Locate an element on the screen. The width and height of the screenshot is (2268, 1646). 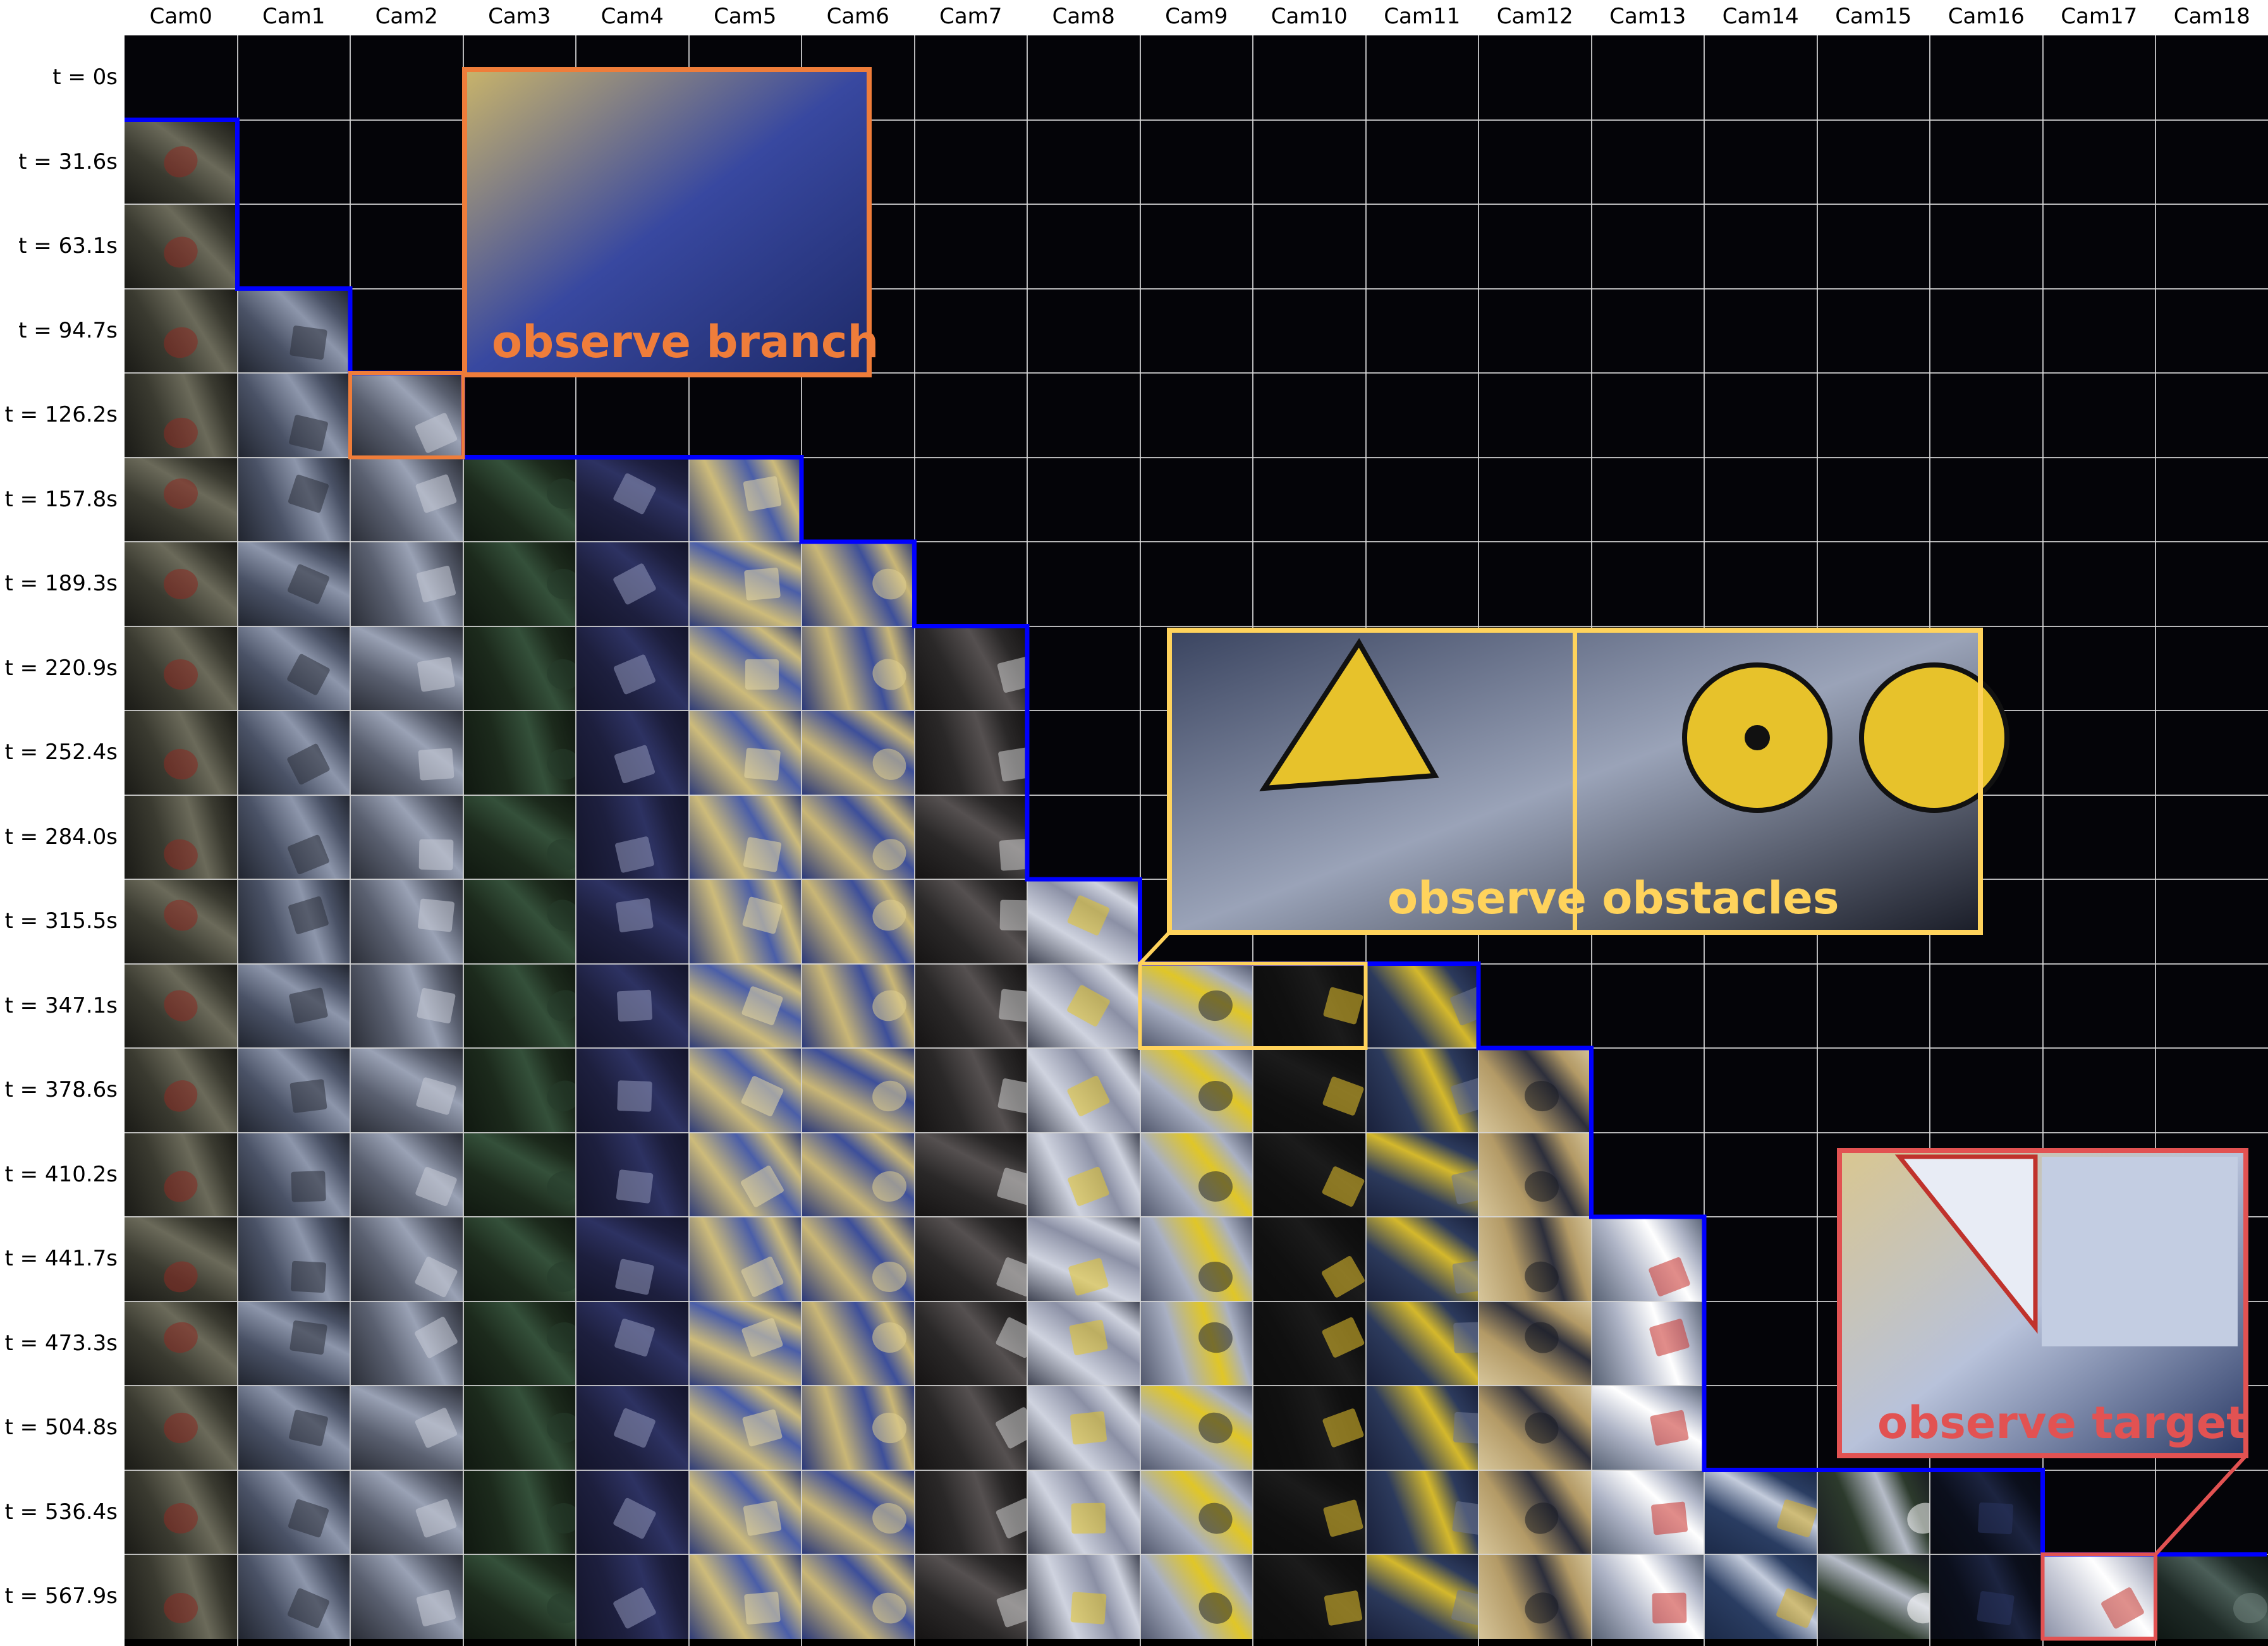
row-label-7: t = 220.9s is located at coordinates (61, 668).